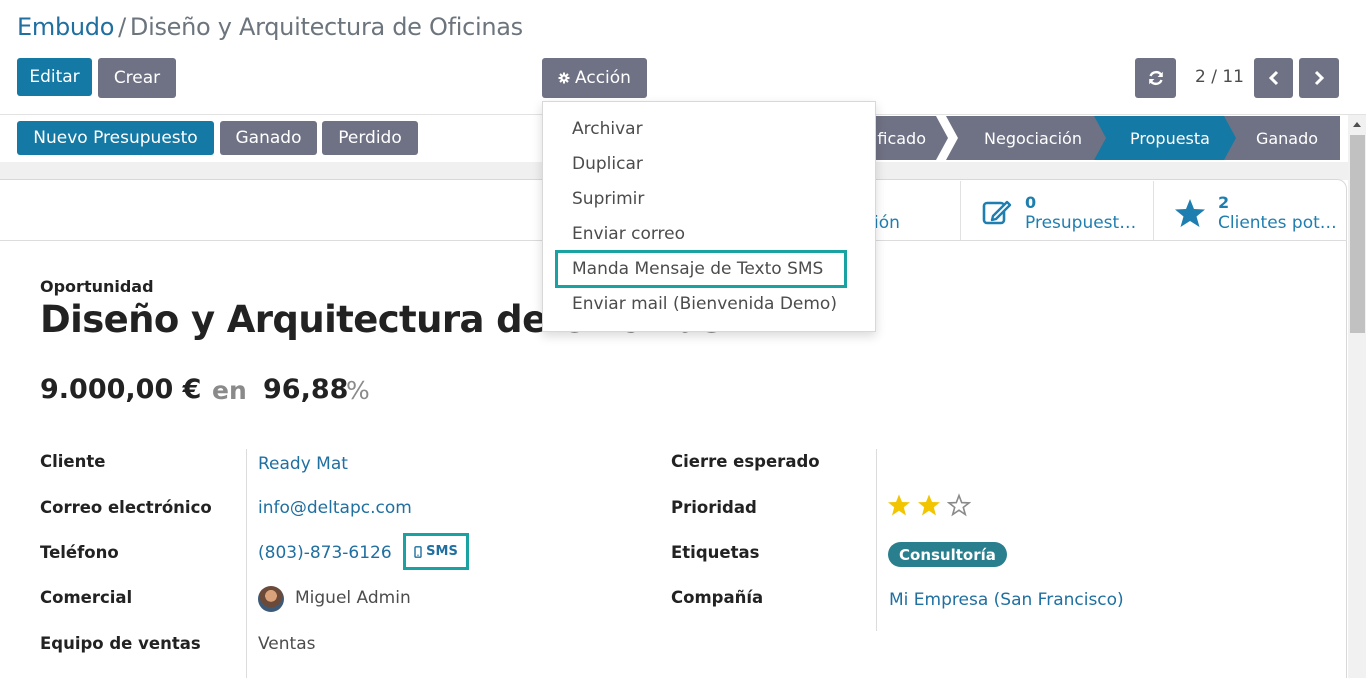 The height and width of the screenshot is (678, 1366). I want to click on right-group-separator, so click(876, 540).